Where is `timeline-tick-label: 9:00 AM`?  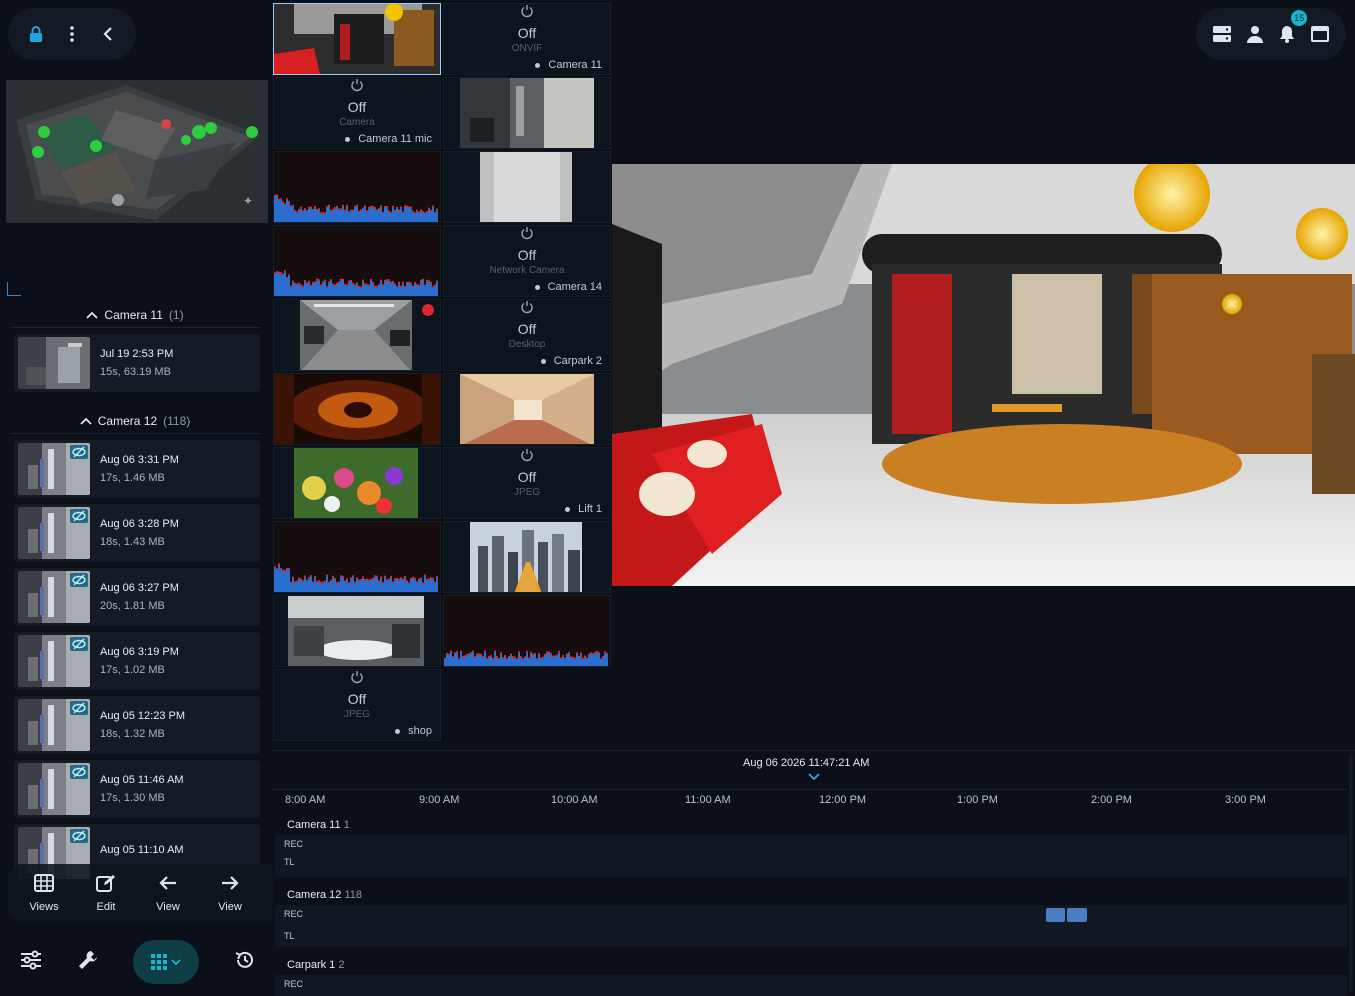
timeline-tick-label: 9:00 AM is located at coordinates (439, 800).